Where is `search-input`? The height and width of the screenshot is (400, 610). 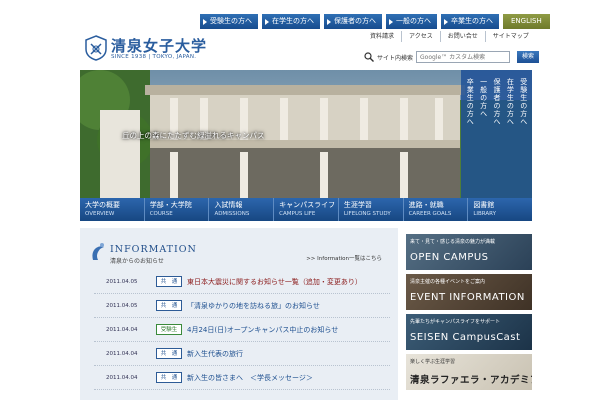
search-input is located at coordinates (463, 57).